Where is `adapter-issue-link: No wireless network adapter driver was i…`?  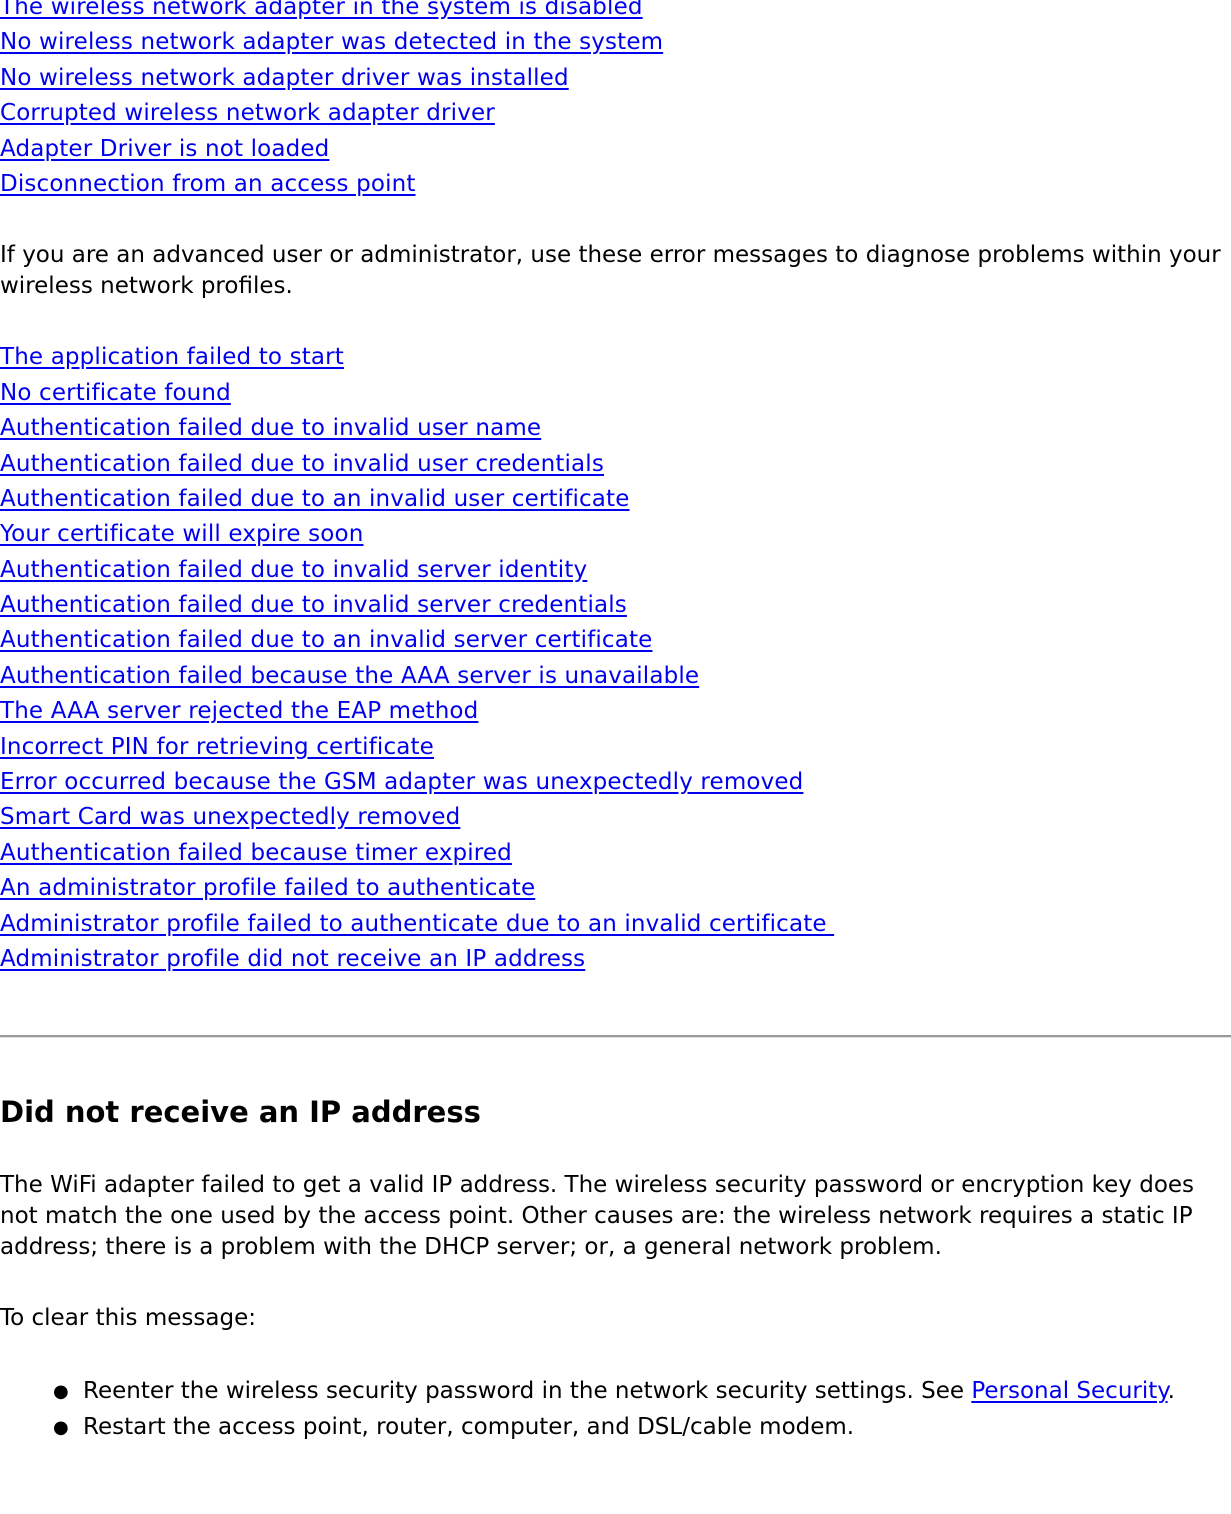 adapter-issue-link: No wireless network adapter driver was i… is located at coordinates (284, 78).